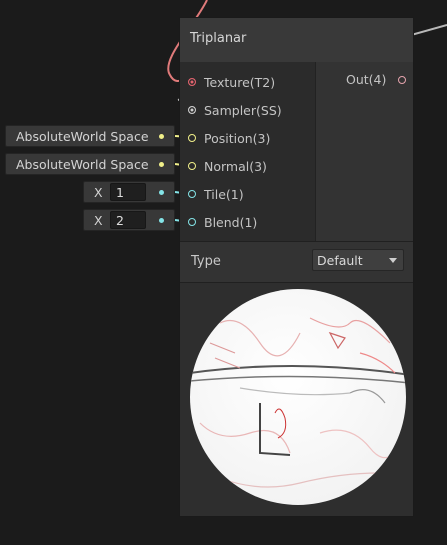 The height and width of the screenshot is (545, 447). What do you see at coordinates (192, 194) in the screenshot?
I see `tile-port` at bounding box center [192, 194].